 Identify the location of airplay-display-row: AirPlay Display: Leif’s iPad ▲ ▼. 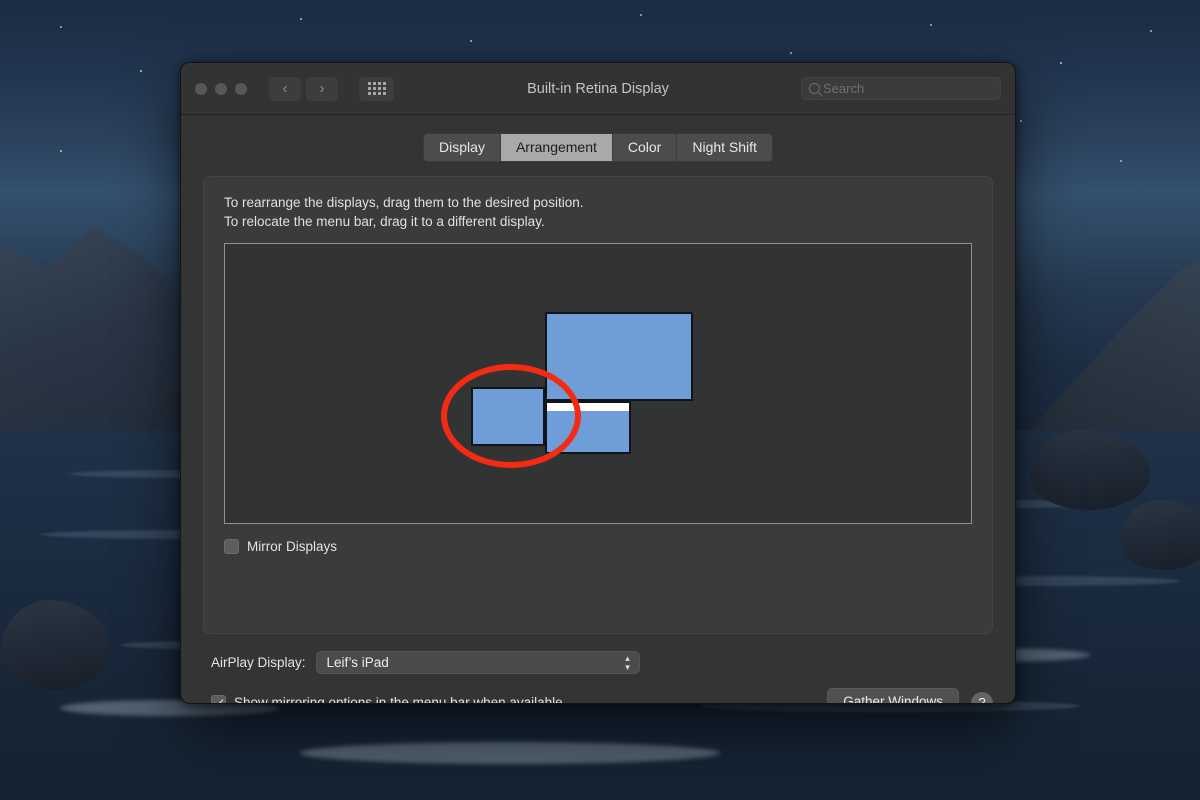
(598, 662).